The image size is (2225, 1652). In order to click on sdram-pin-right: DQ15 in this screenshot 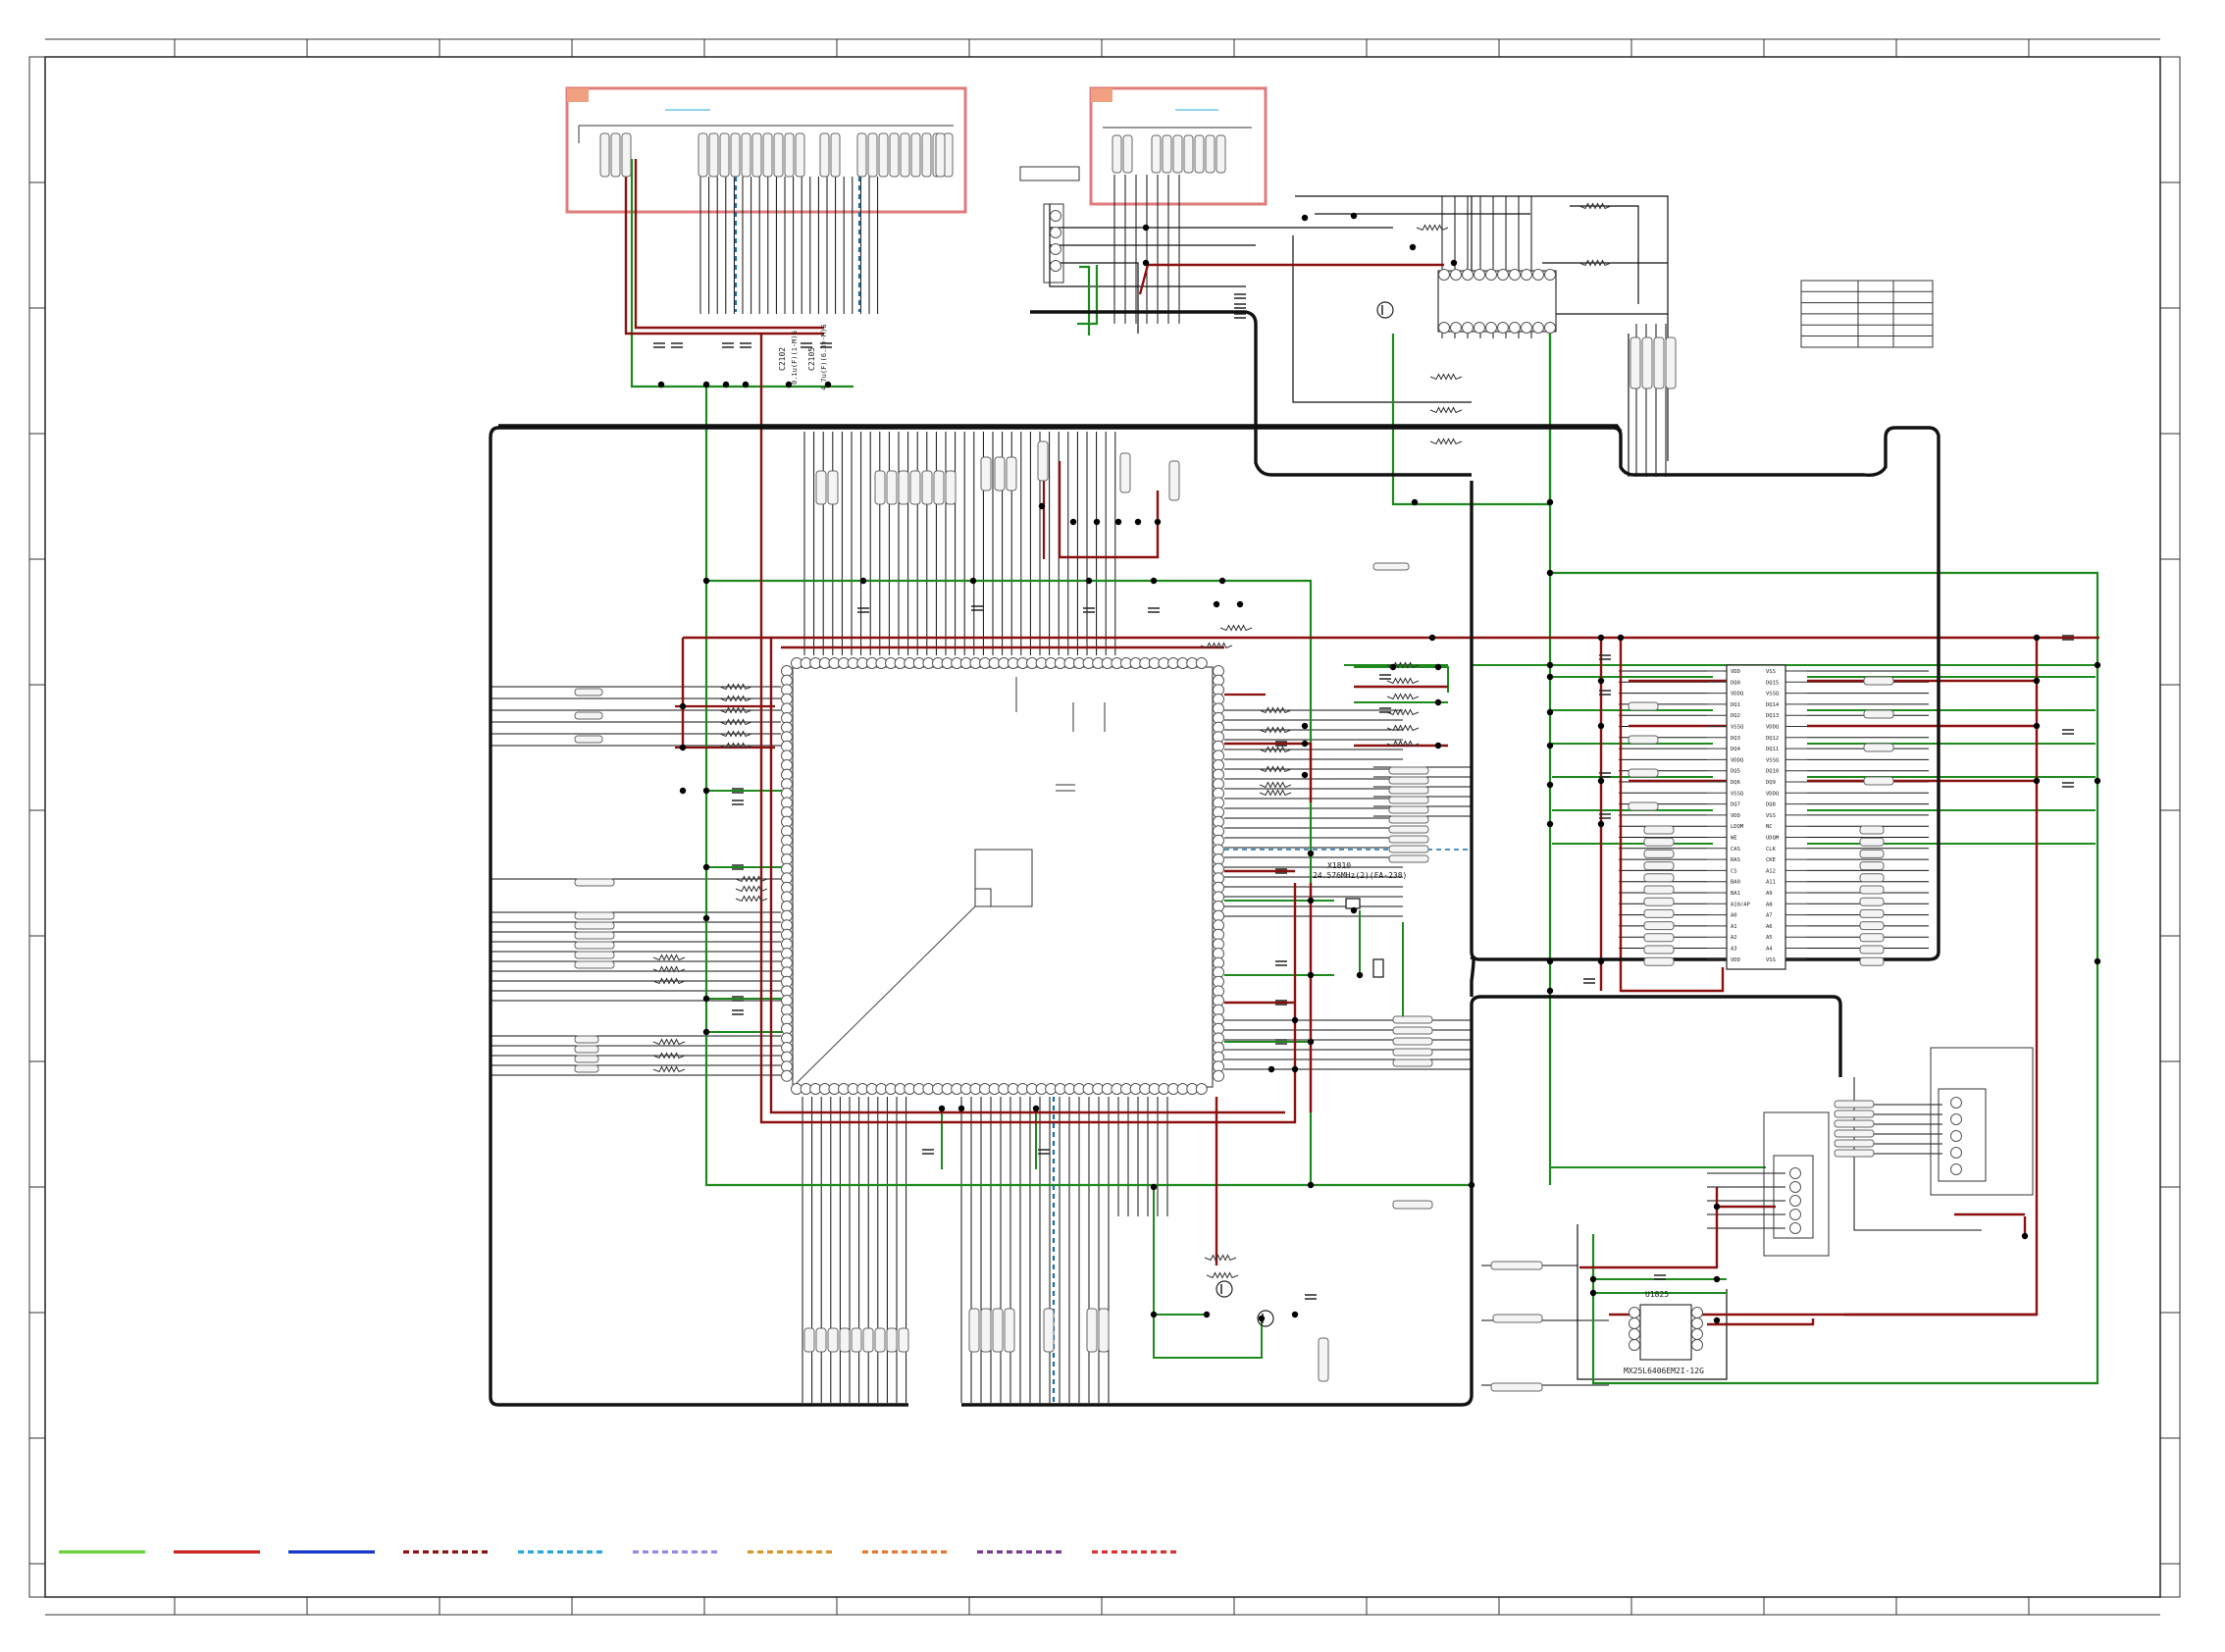, I will do `click(1772, 683)`.